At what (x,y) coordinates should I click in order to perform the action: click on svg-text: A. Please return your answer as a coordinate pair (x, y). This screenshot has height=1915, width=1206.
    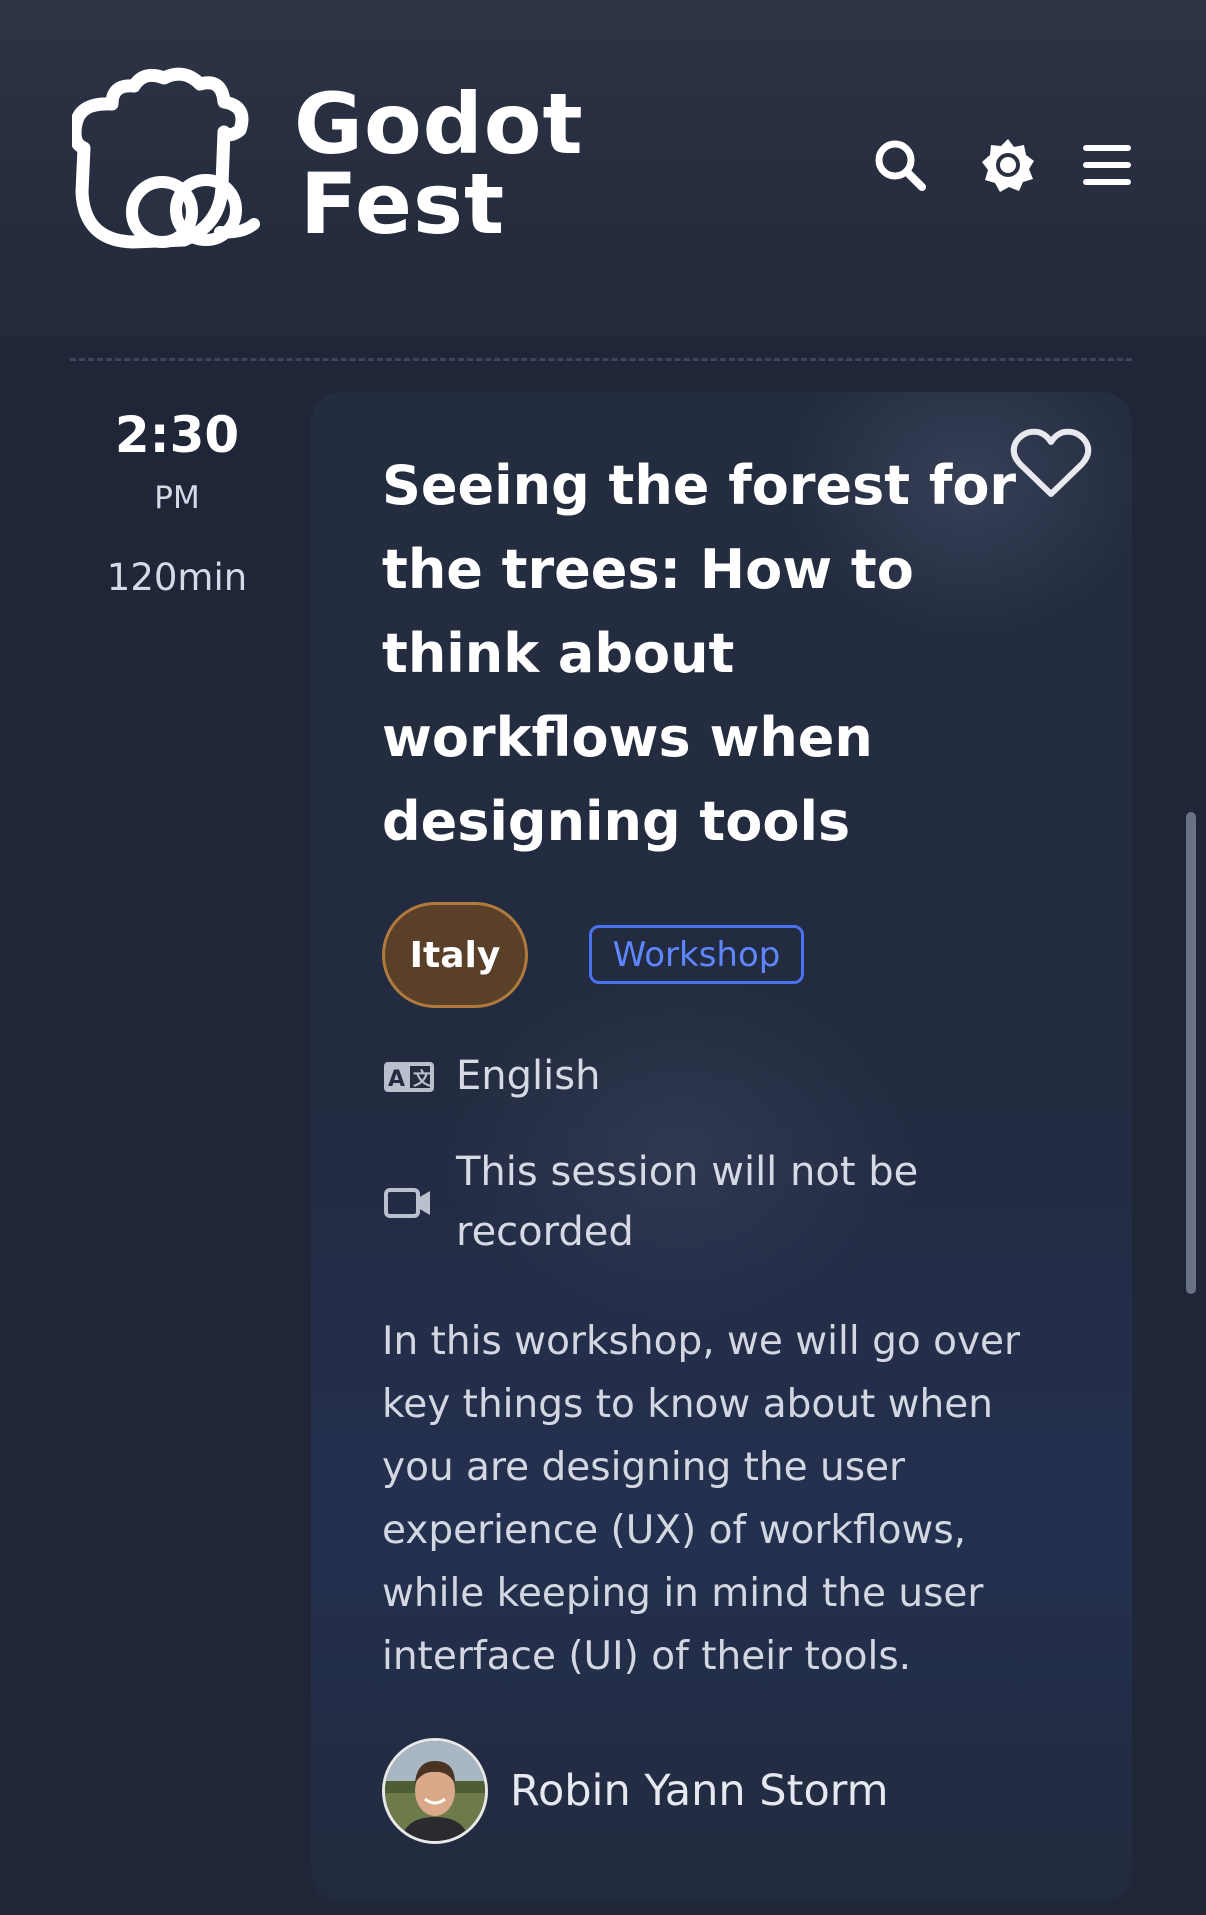
    Looking at the image, I should click on (396, 1079).